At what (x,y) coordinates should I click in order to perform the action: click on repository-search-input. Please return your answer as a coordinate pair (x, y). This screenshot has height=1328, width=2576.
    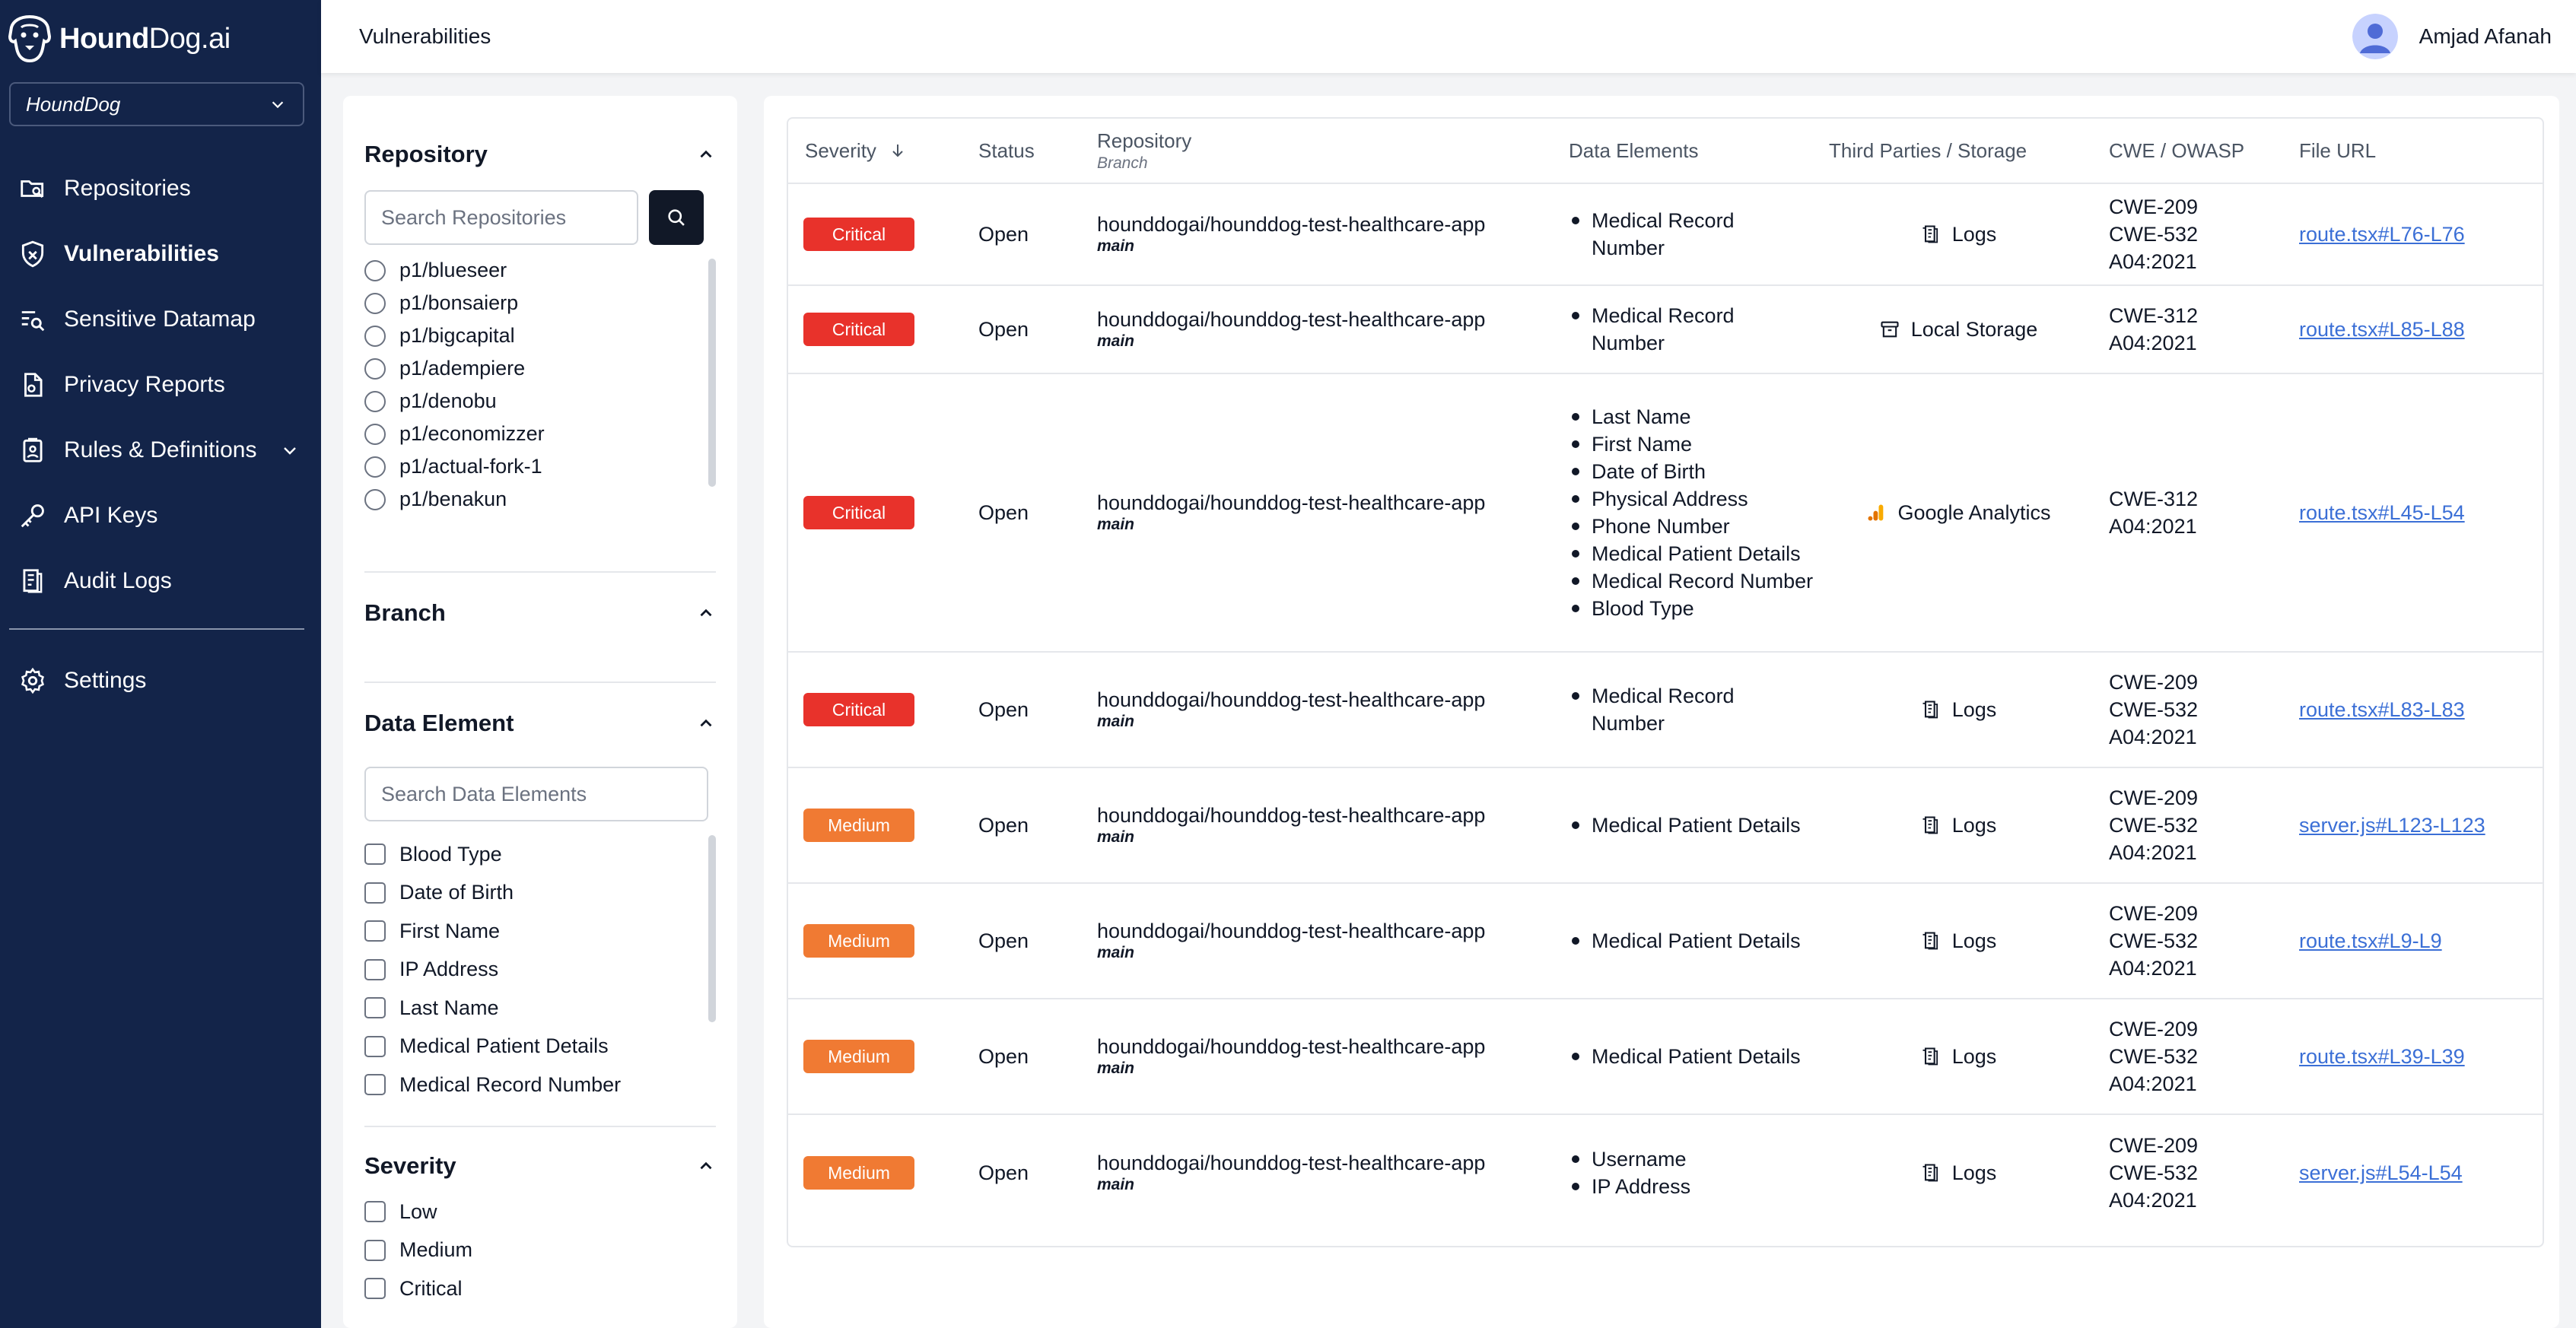
    Looking at the image, I should click on (501, 217).